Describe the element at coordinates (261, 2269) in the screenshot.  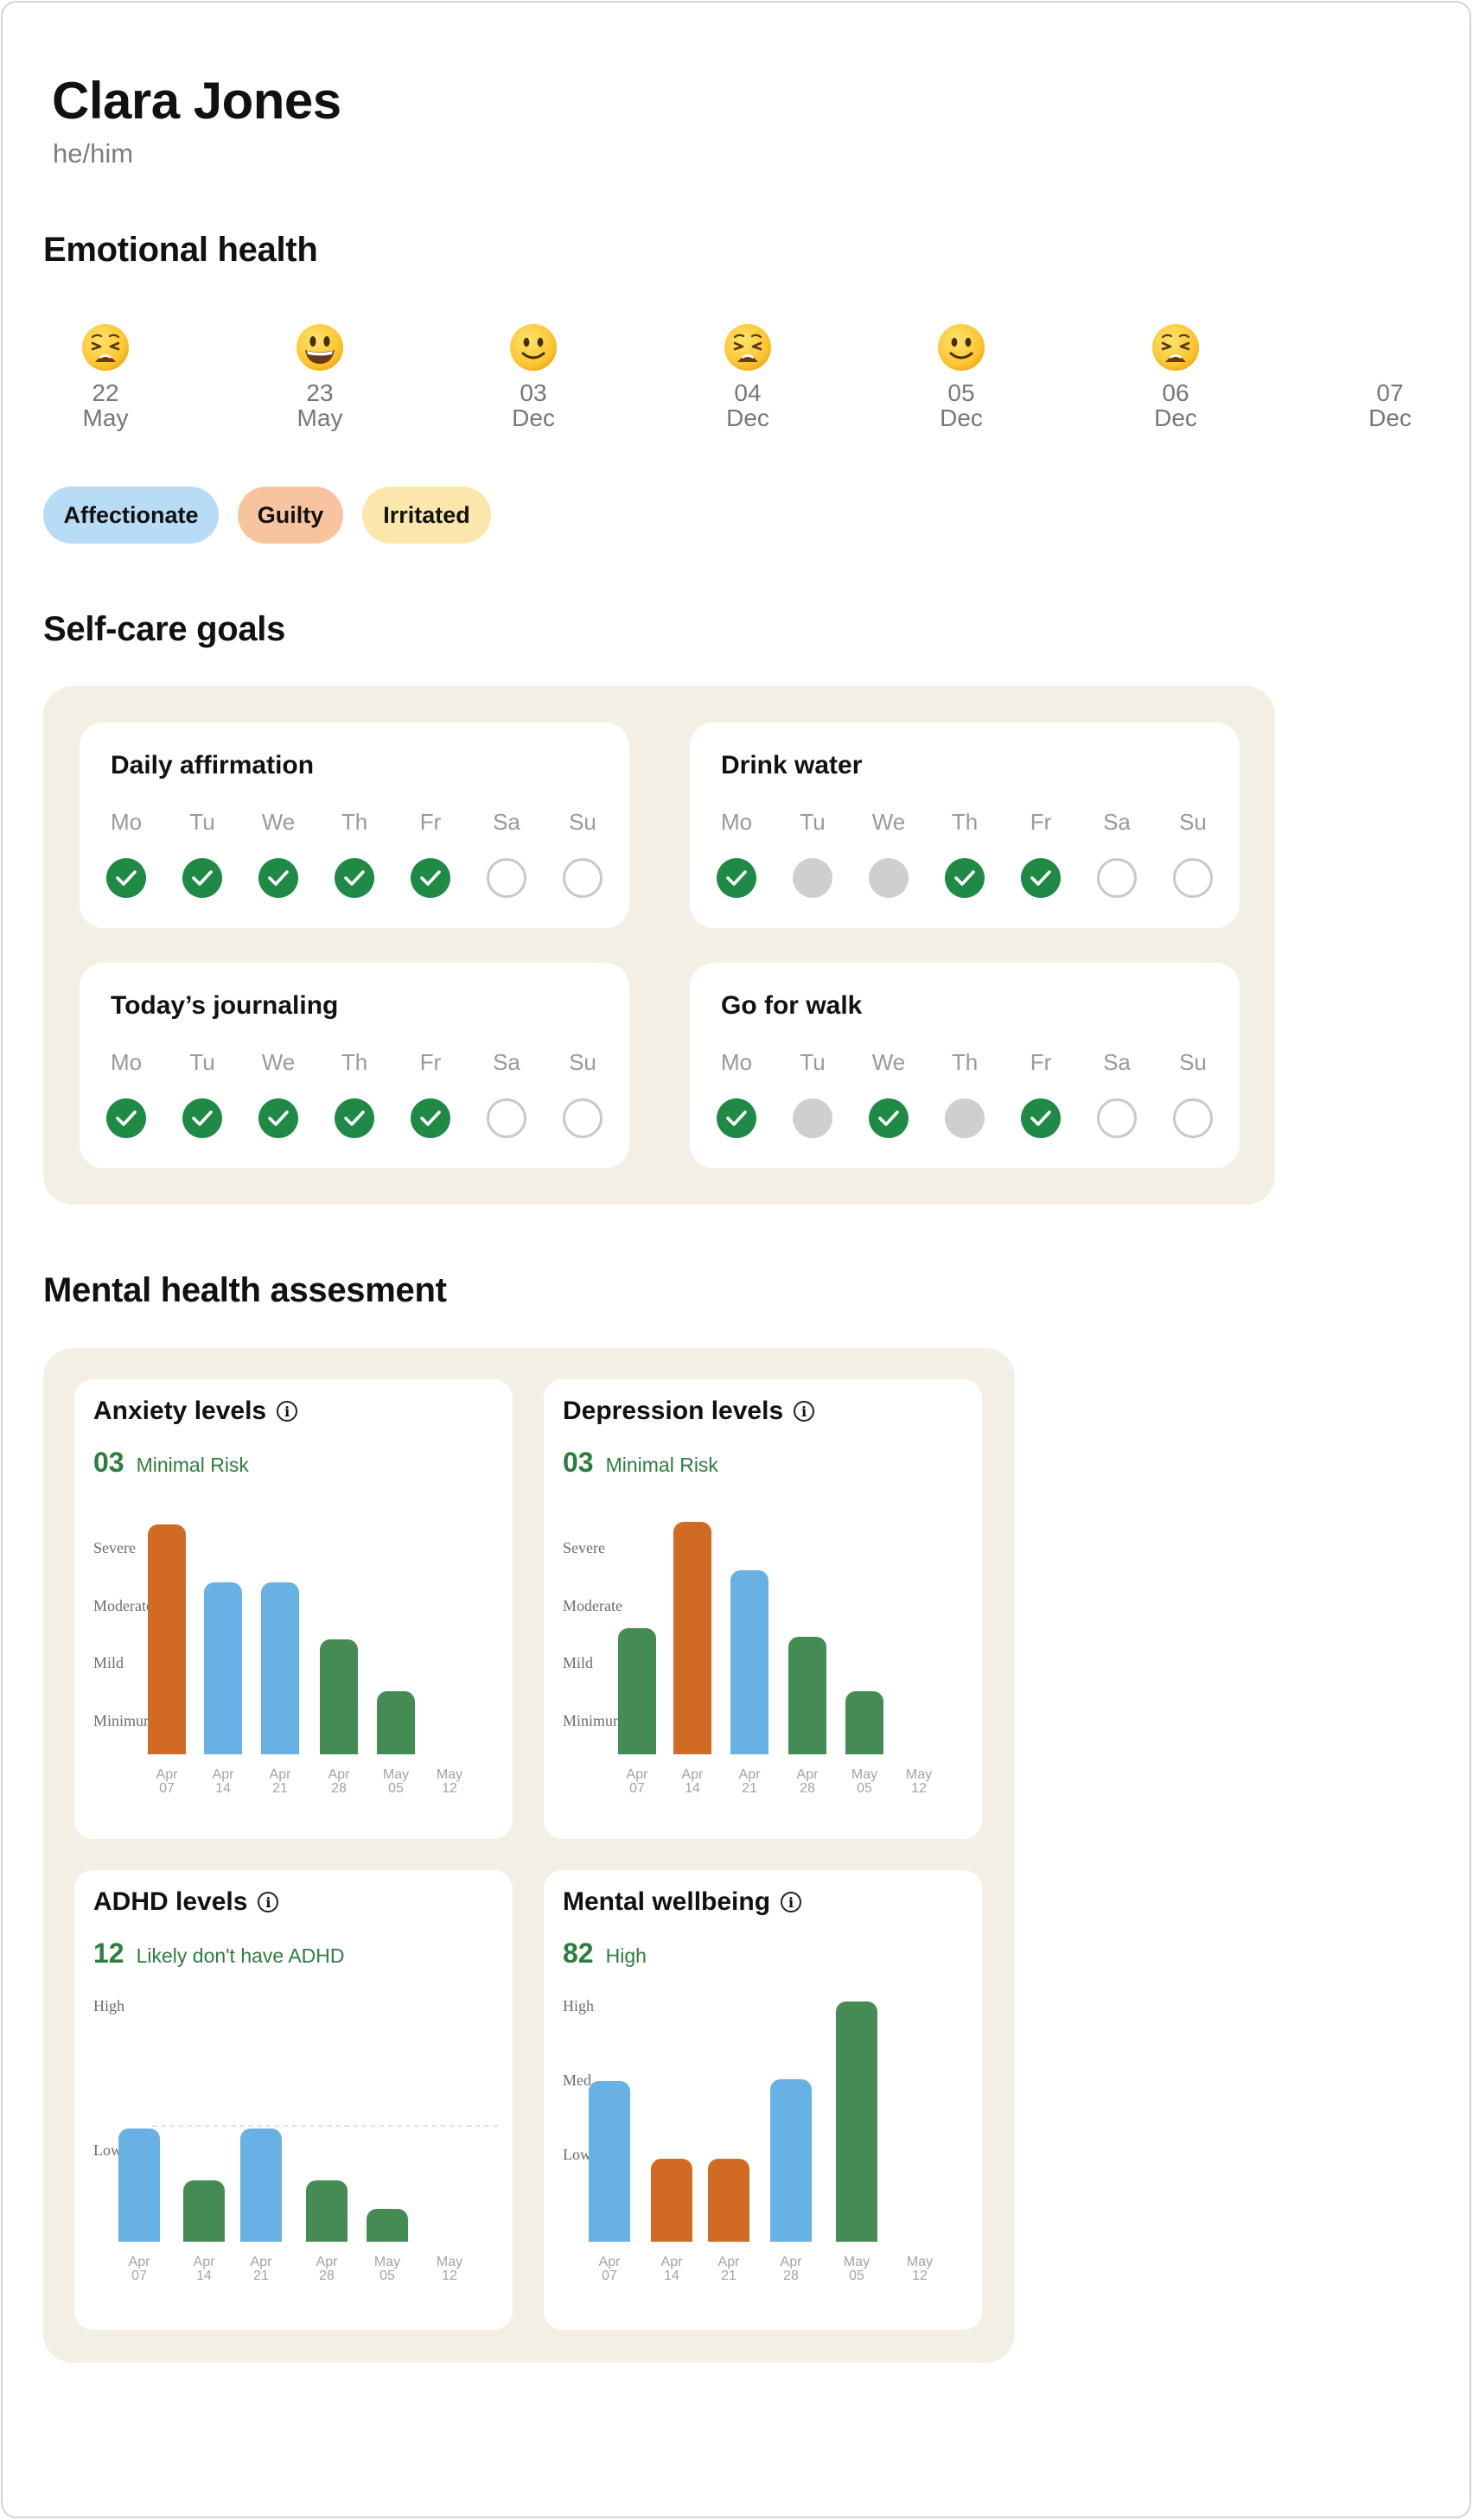
I see `x-axis-label: Apr 21` at that location.